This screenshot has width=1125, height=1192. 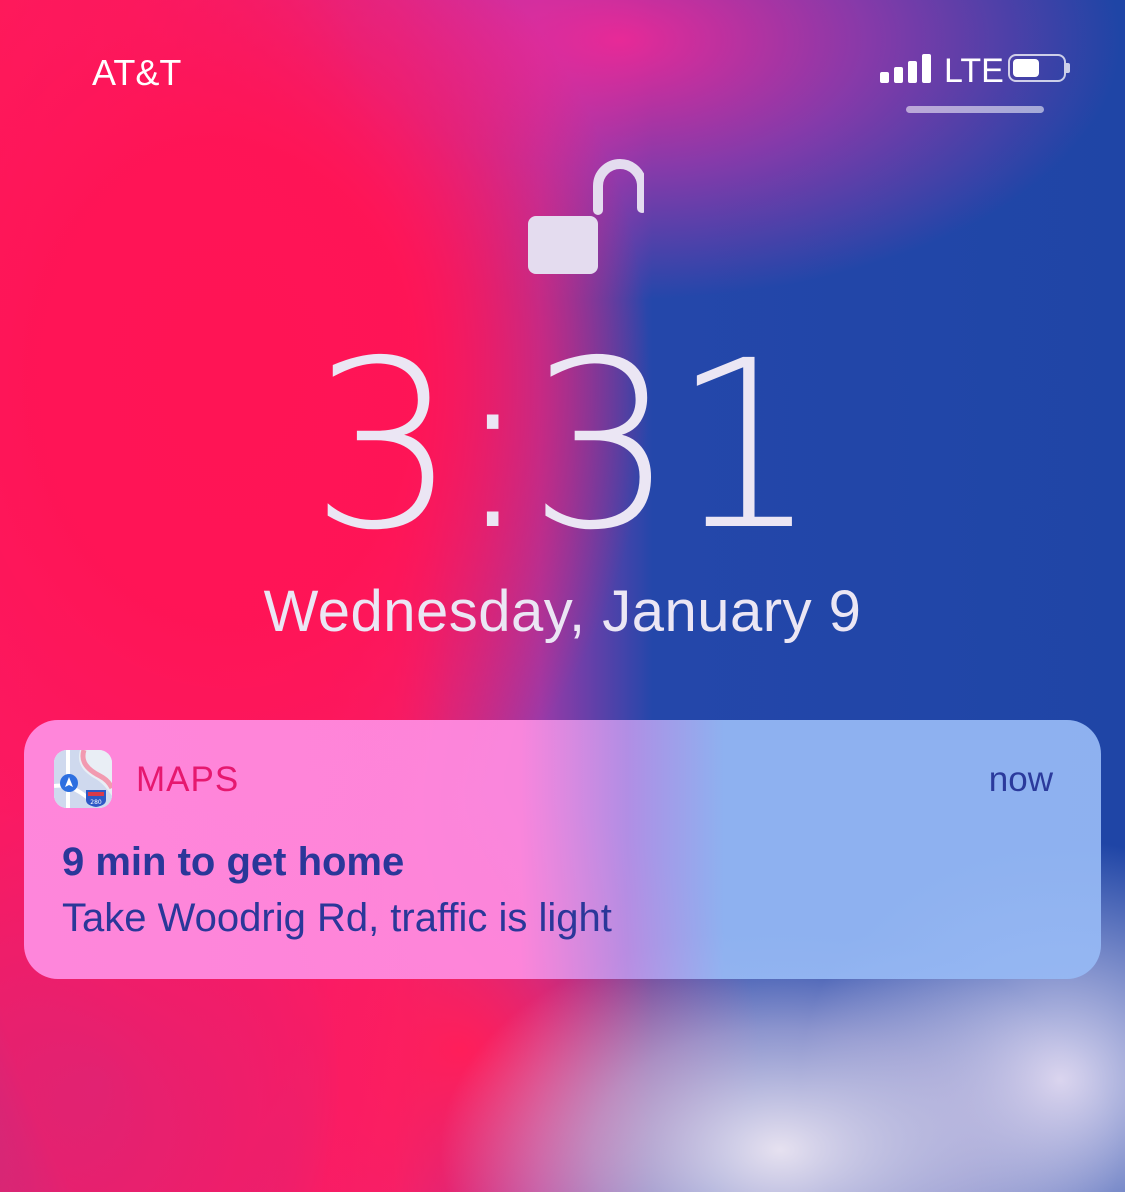 I want to click on signal-icon, so click(x=906, y=68).